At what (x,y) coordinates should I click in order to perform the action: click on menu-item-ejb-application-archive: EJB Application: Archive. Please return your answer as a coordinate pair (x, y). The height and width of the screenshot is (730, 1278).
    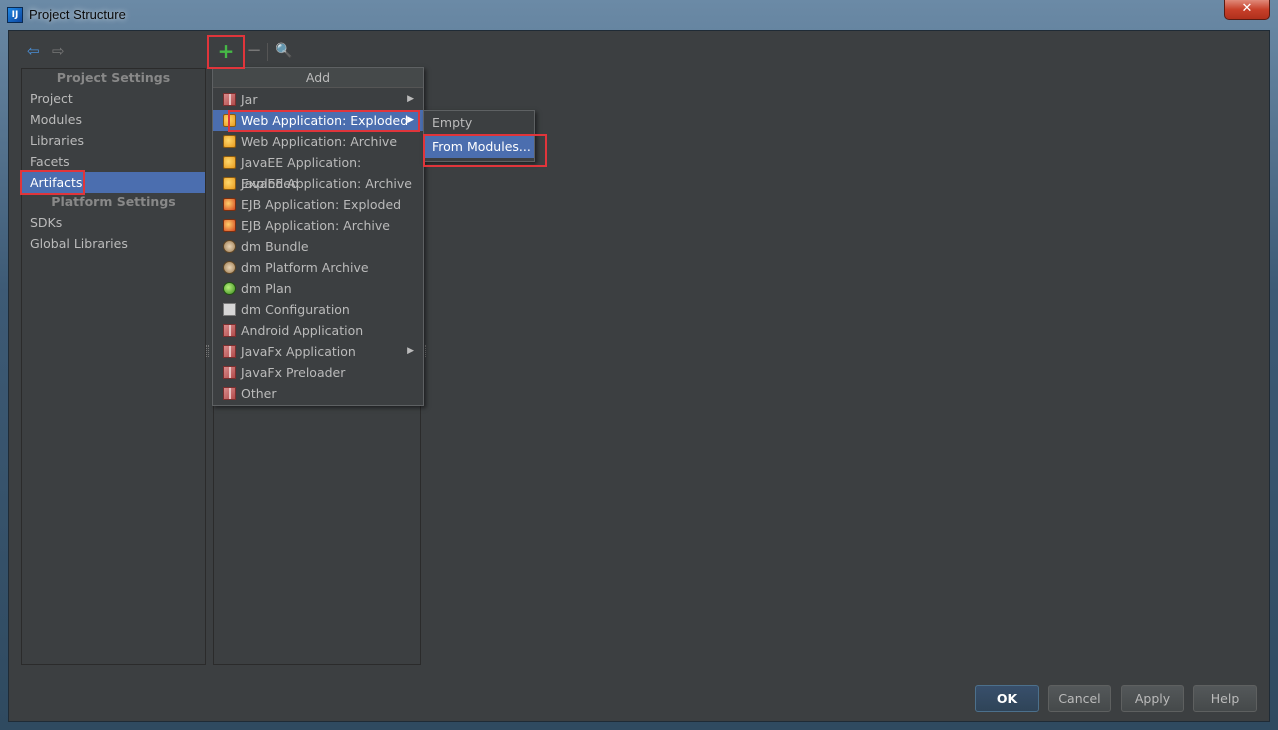
    Looking at the image, I should click on (318, 225).